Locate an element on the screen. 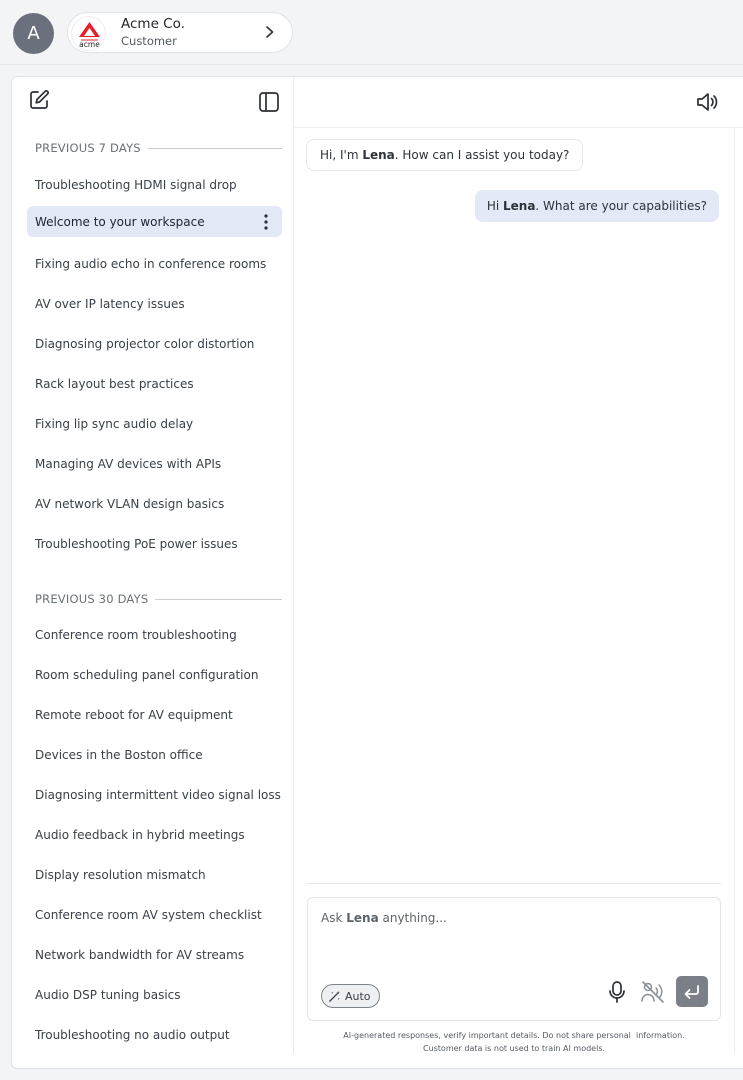  org-role: Customer is located at coordinates (149, 41).